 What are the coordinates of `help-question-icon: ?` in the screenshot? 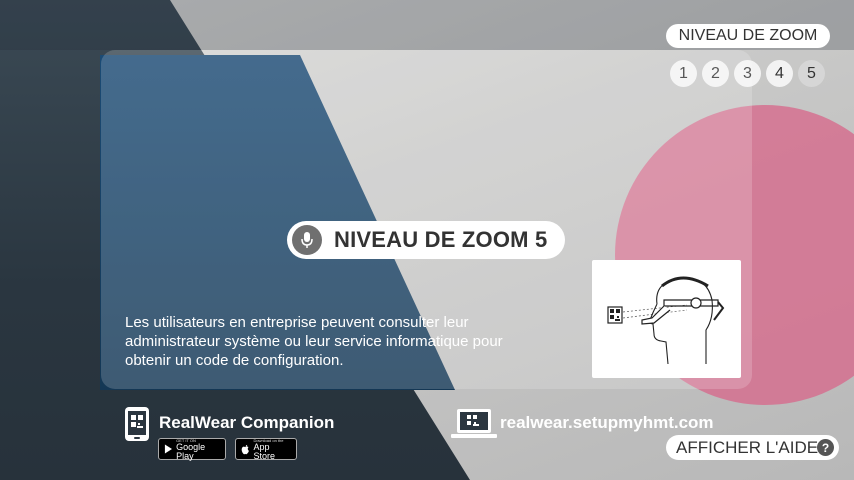 It's located at (825, 447).